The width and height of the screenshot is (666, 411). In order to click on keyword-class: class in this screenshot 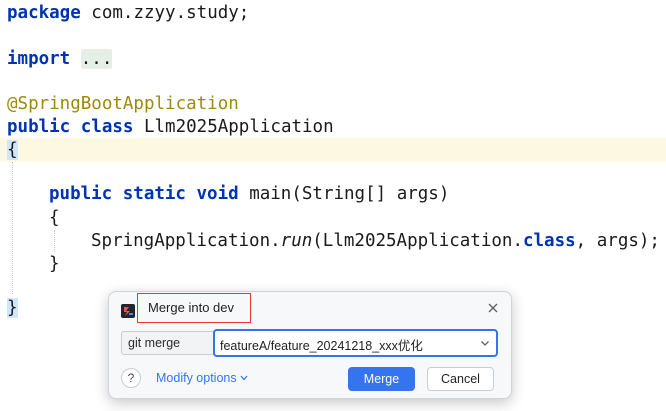, I will do `click(549, 241)`.